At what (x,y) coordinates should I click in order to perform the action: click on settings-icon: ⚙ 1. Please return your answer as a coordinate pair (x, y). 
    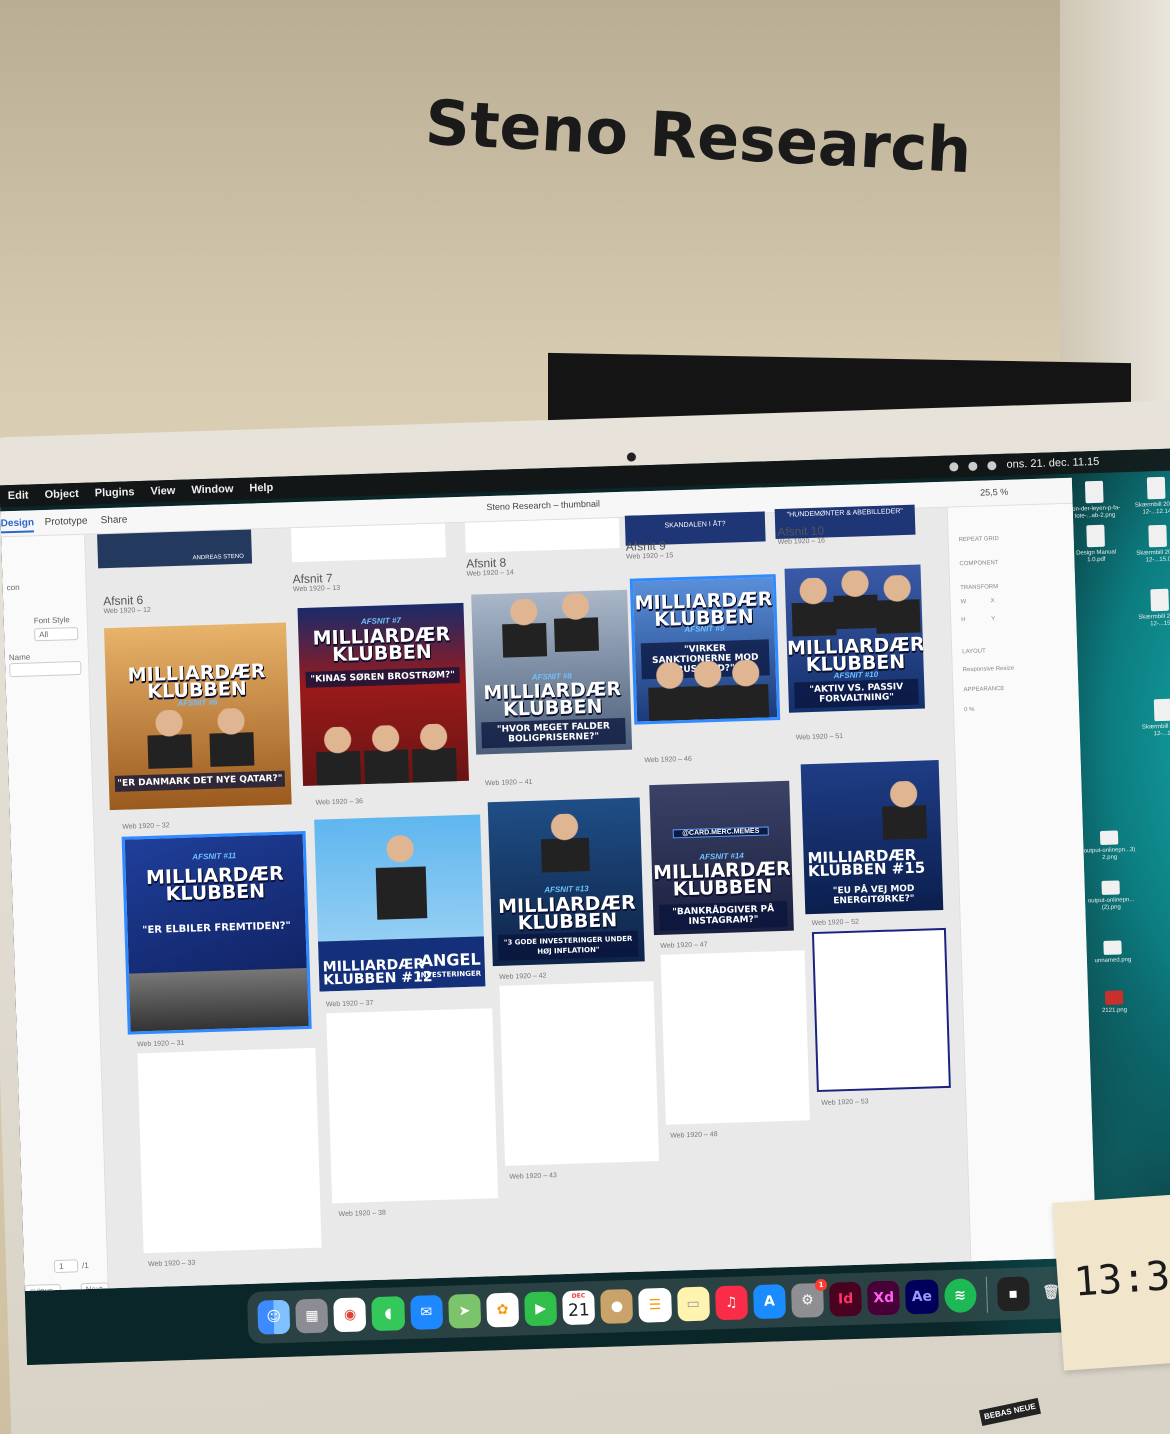
    Looking at the image, I should click on (809, 1298).